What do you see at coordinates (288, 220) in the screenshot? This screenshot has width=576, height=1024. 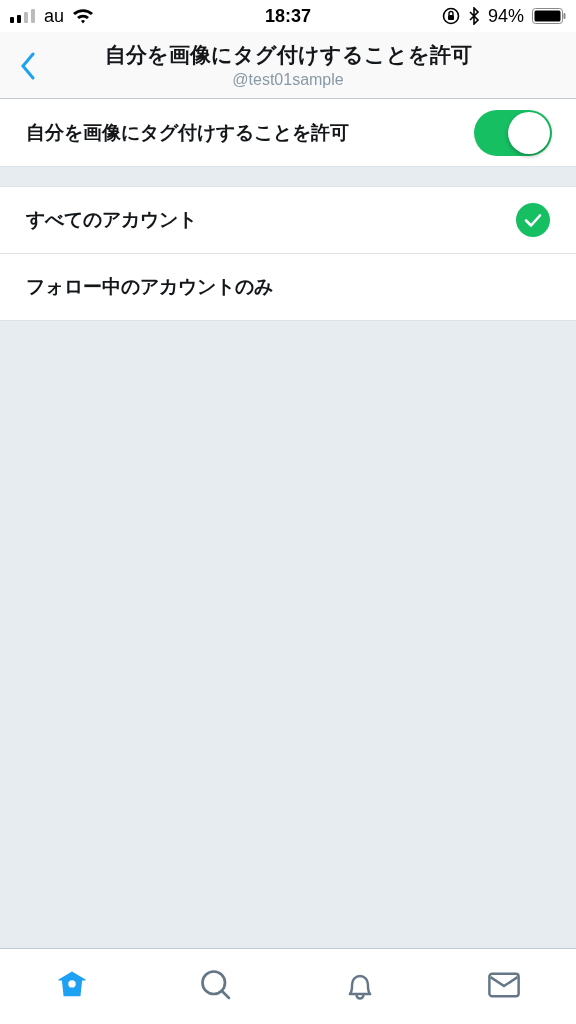 I see `option-row: すべてのアカウント` at bounding box center [288, 220].